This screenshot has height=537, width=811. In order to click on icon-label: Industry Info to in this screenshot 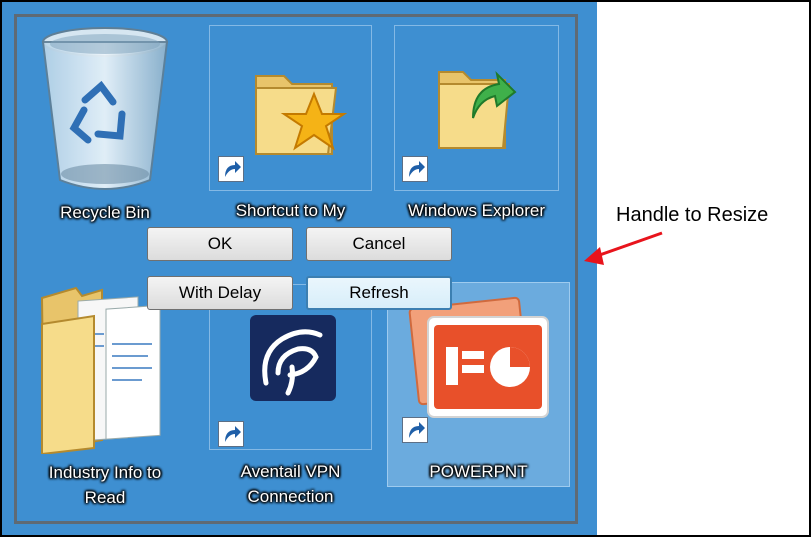, I will do `click(105, 472)`.